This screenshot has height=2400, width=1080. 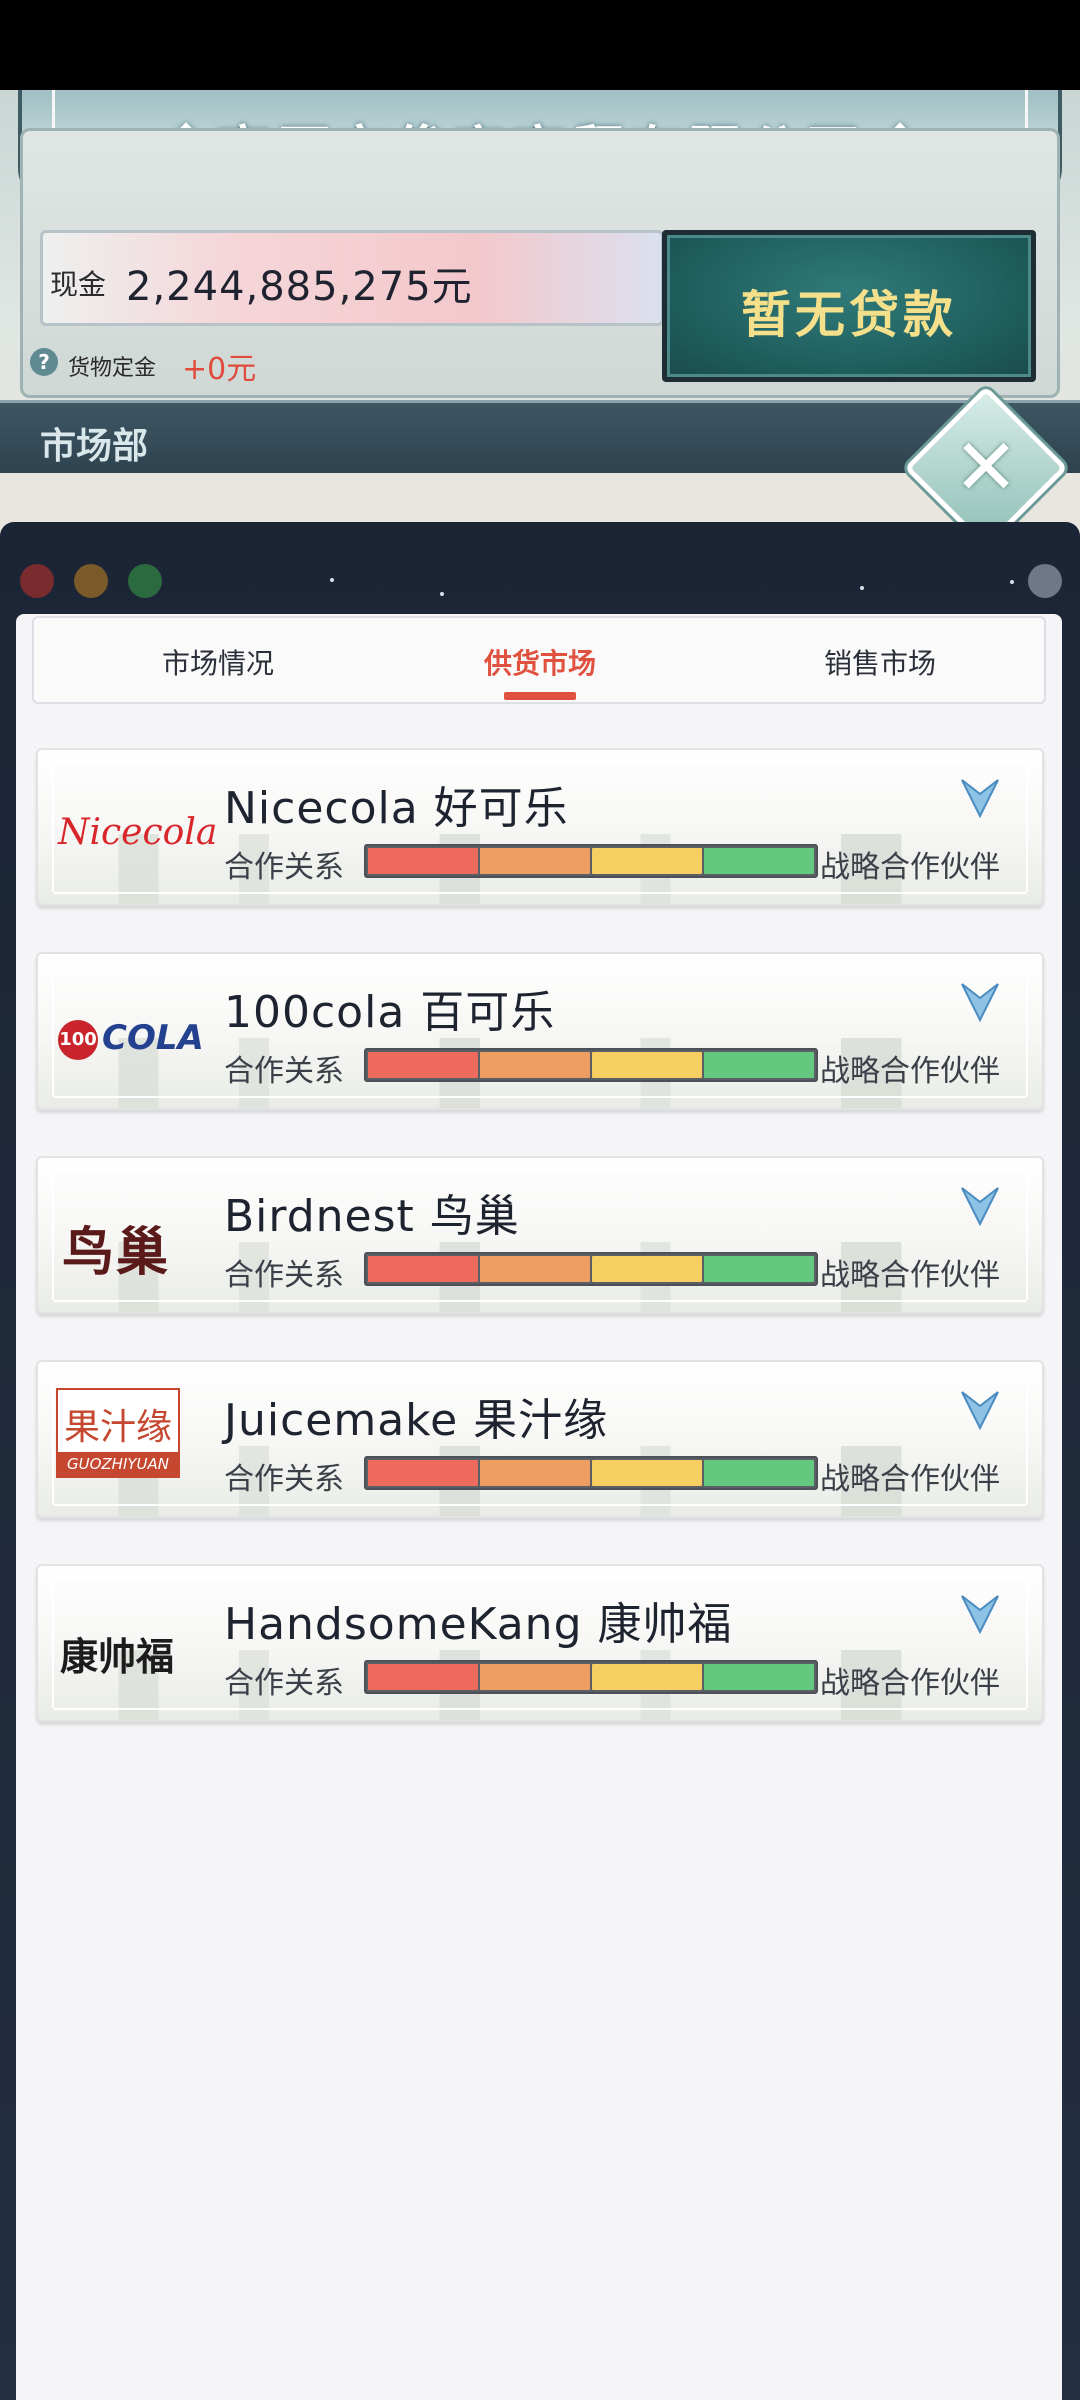 I want to click on juicemake-logo: 果汁缘 GUOZHIYUAN, so click(x=118, y=1433).